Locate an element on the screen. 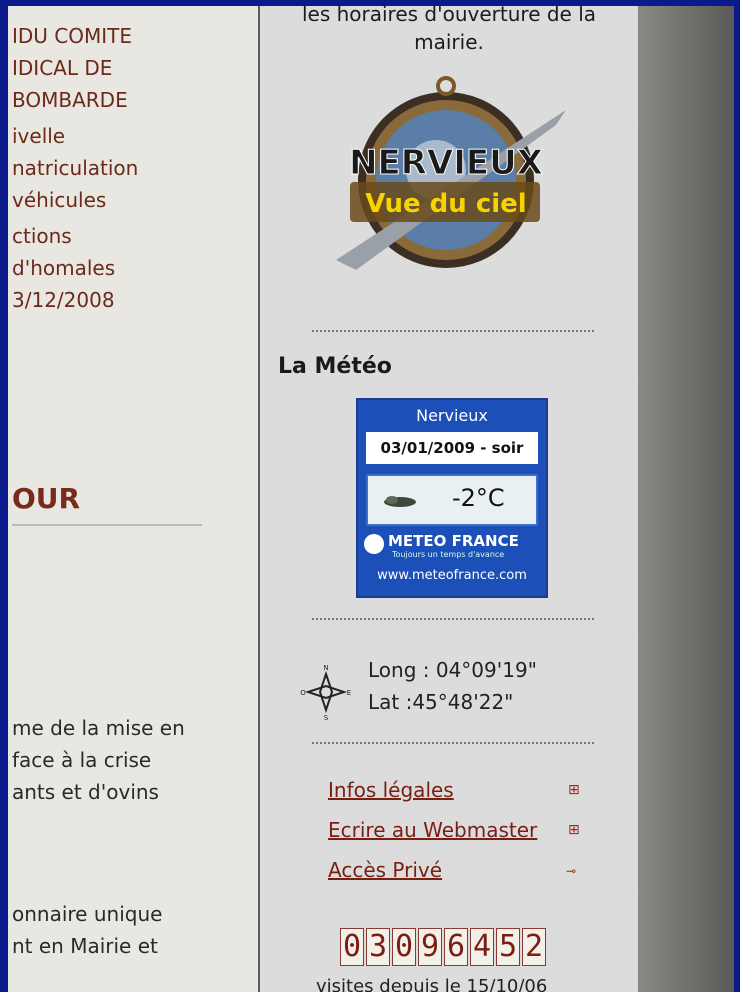  hours-text: les horaires d'ouverture de la is located at coordinates (449, 16).